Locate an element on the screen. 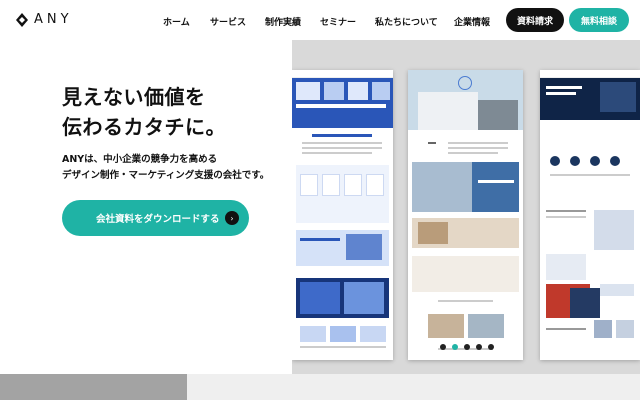 Image resolution: width=640 pixels, height=400 pixels. arrow-right-icon: › is located at coordinates (232, 218).